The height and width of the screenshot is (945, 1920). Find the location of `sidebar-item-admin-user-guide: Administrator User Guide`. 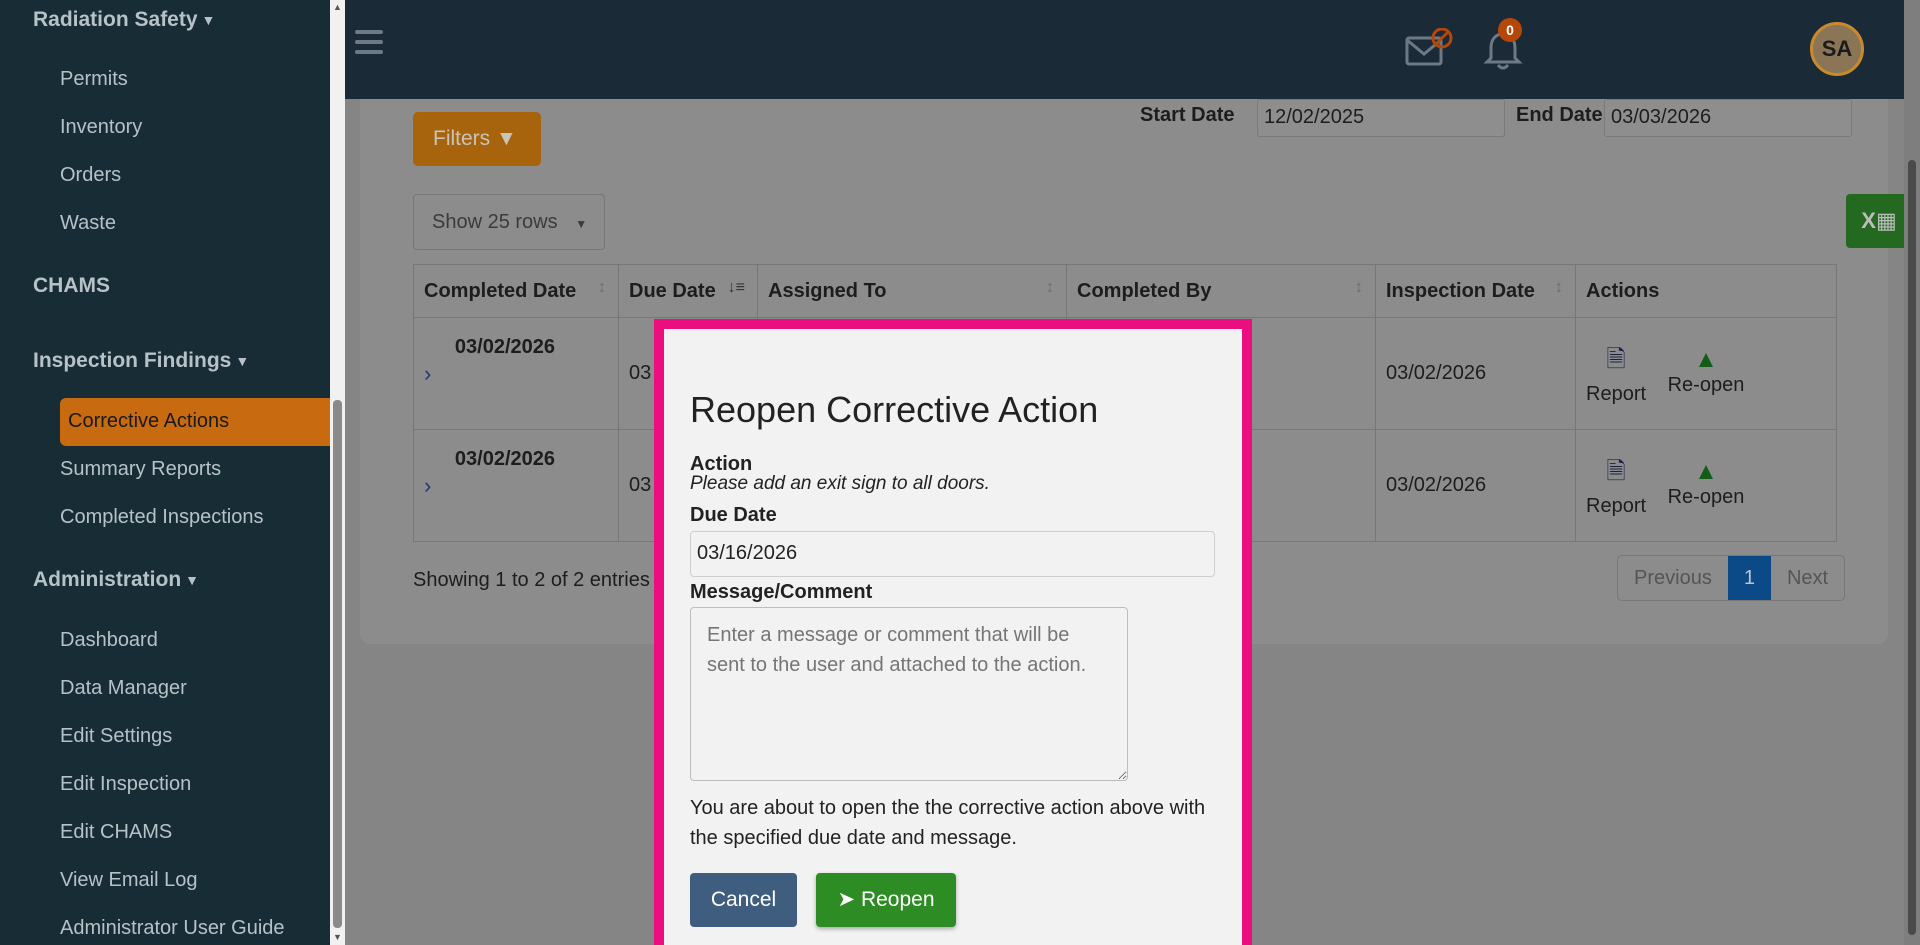

sidebar-item-admin-user-guide: Administrator User Guide is located at coordinates (172, 928).